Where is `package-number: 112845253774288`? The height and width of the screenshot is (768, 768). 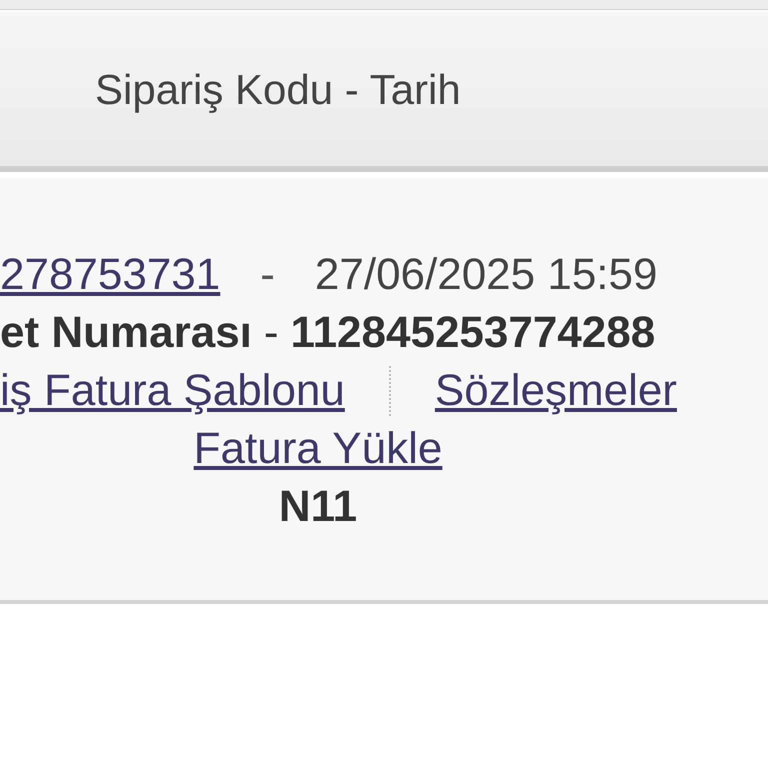 package-number: 112845253774288 is located at coordinates (473, 333).